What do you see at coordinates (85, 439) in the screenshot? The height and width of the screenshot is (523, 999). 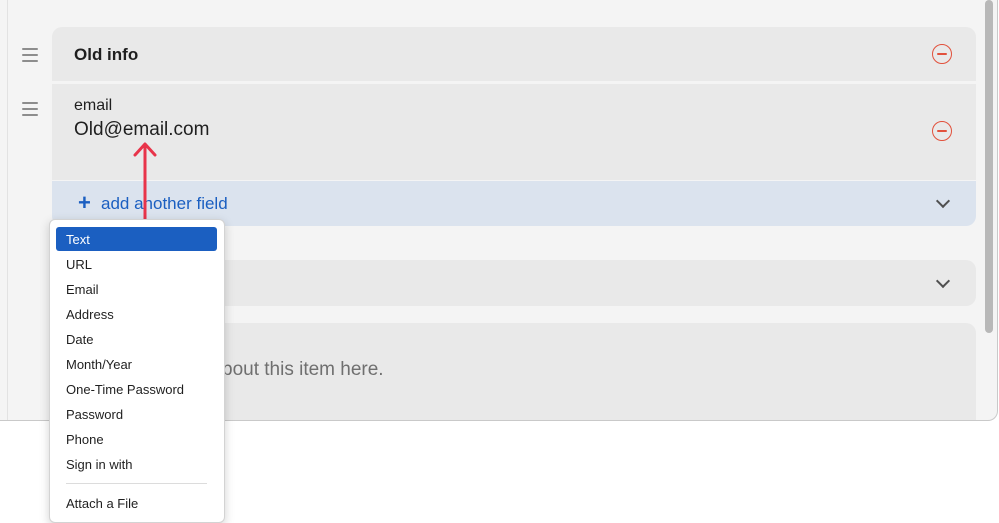 I see `menu-item-label: Phone` at bounding box center [85, 439].